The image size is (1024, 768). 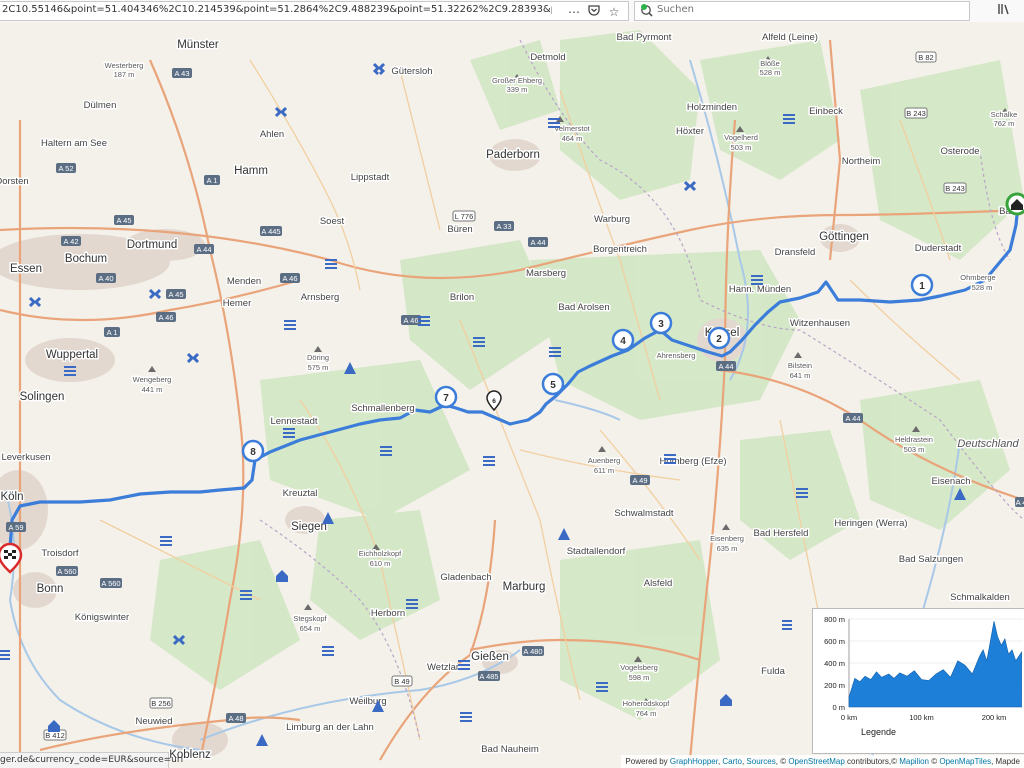 I want to click on elevation-chart: 800 m 600 m 400 m 200 m 0 m 0 km 100 km 200 km, so click(x=923, y=668).